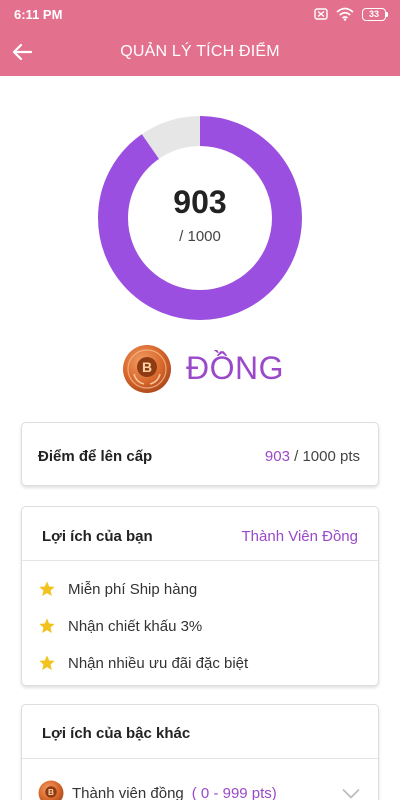 This screenshot has width=400, height=800. Describe the element at coordinates (200, 236) in the screenshot. I see `points-total-value: / 1000` at that location.